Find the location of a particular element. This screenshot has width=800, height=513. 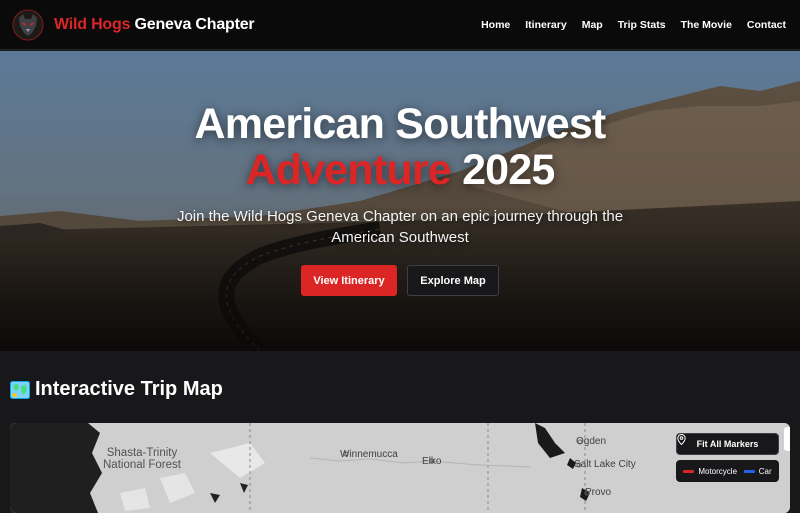

wolf-emblem-icon is located at coordinates (28, 25).